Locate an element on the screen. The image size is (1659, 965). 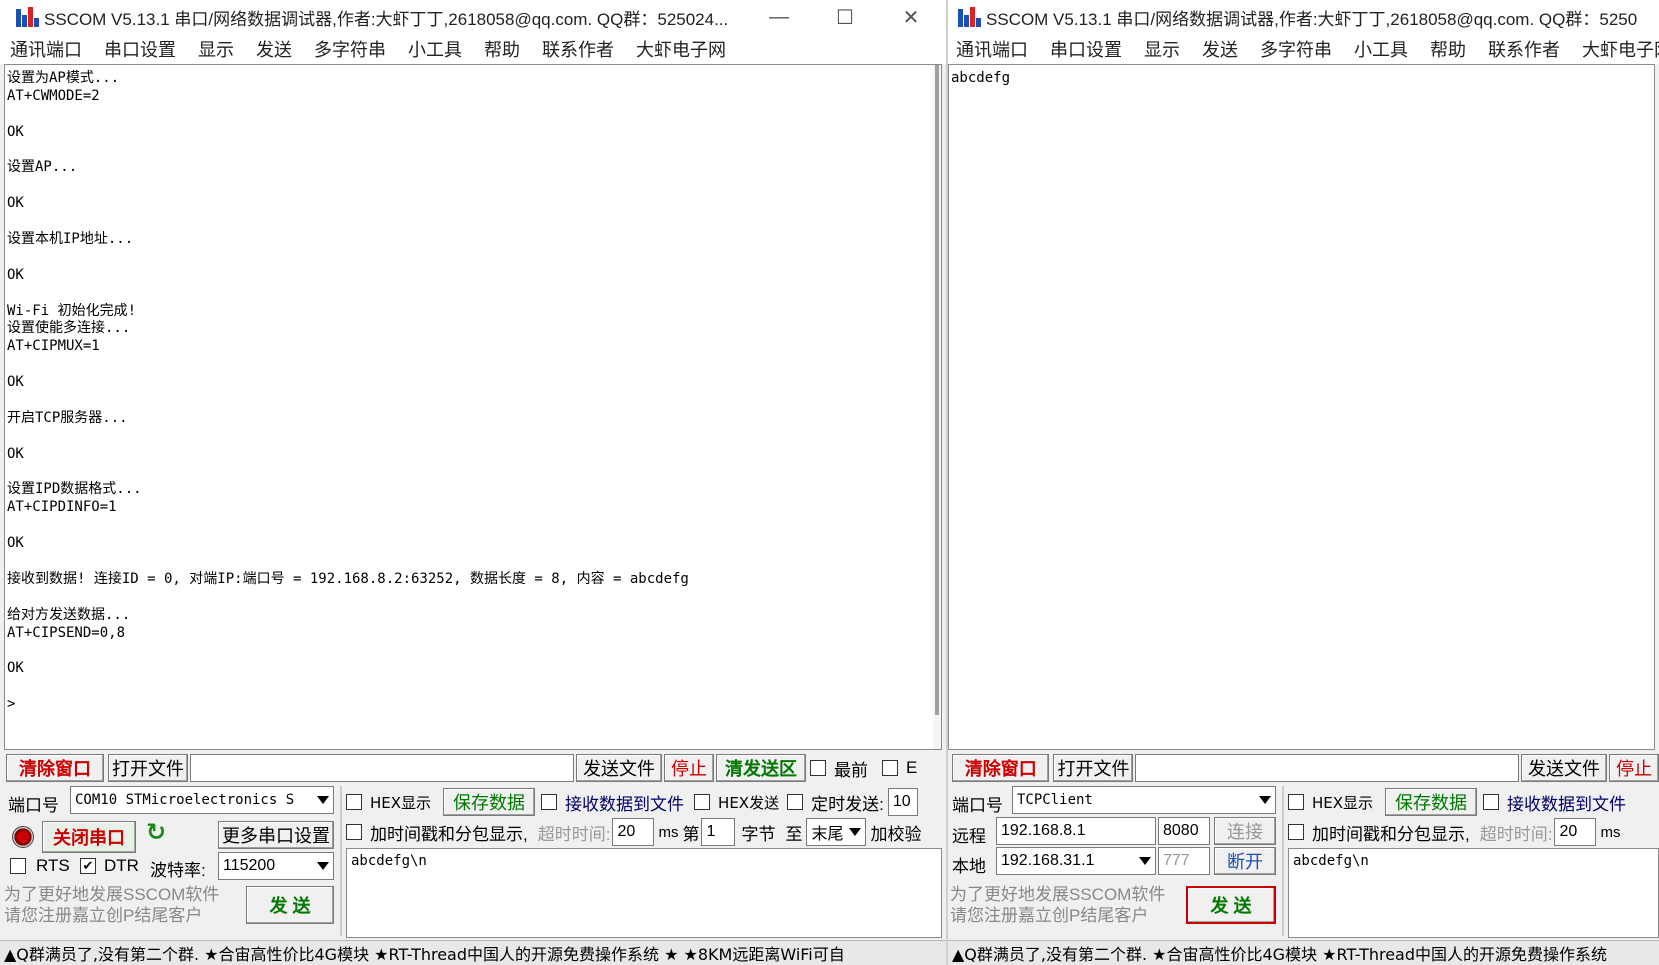
hex-send-checkbox is located at coordinates (702, 802).